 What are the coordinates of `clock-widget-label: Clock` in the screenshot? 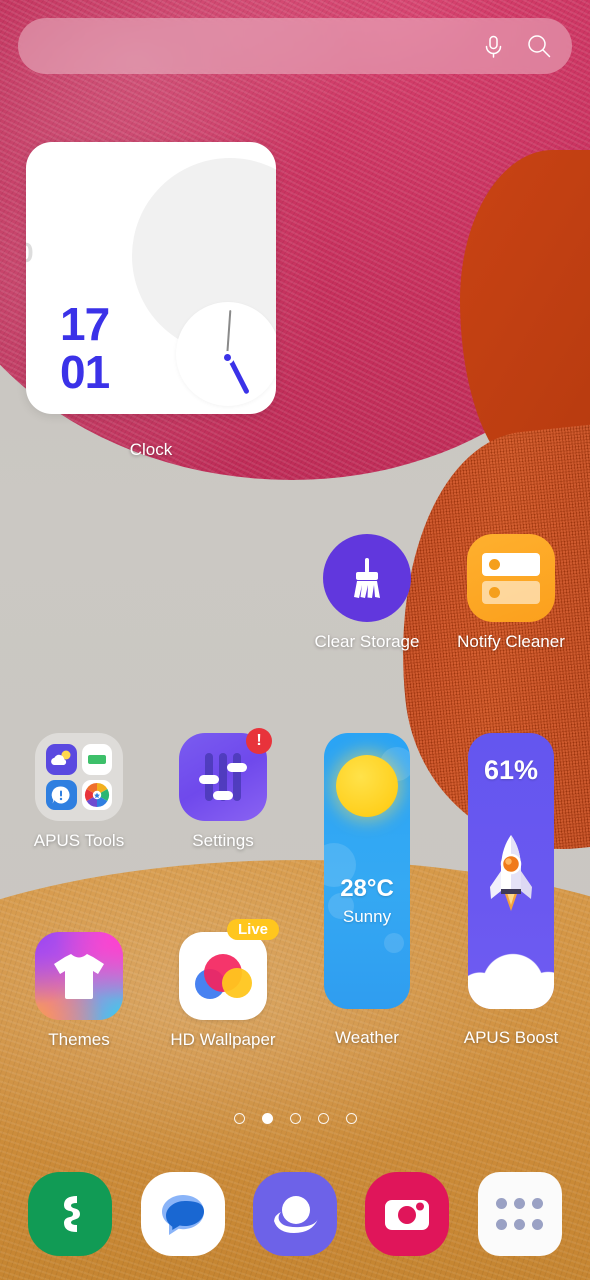 It's located at (151, 445).